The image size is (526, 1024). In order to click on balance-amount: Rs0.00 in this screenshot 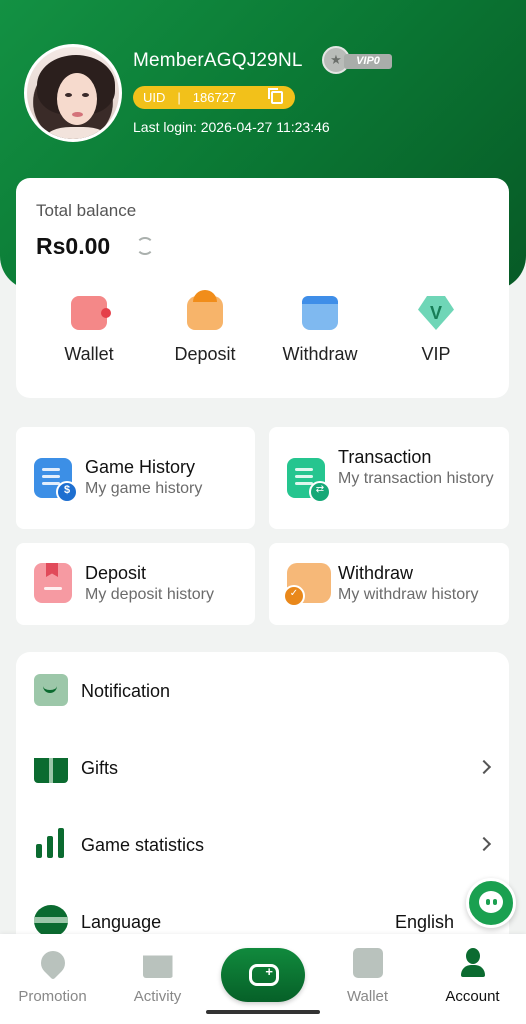, I will do `click(73, 246)`.